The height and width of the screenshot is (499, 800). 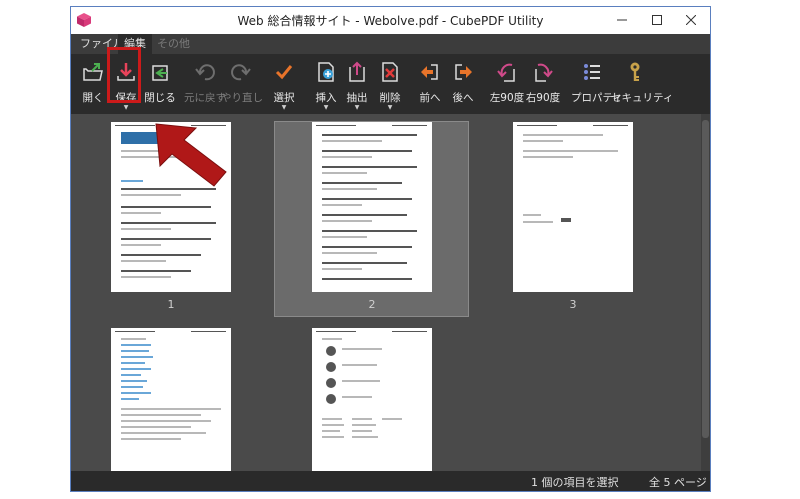 I want to click on page-number-1: 1, so click(x=171, y=304).